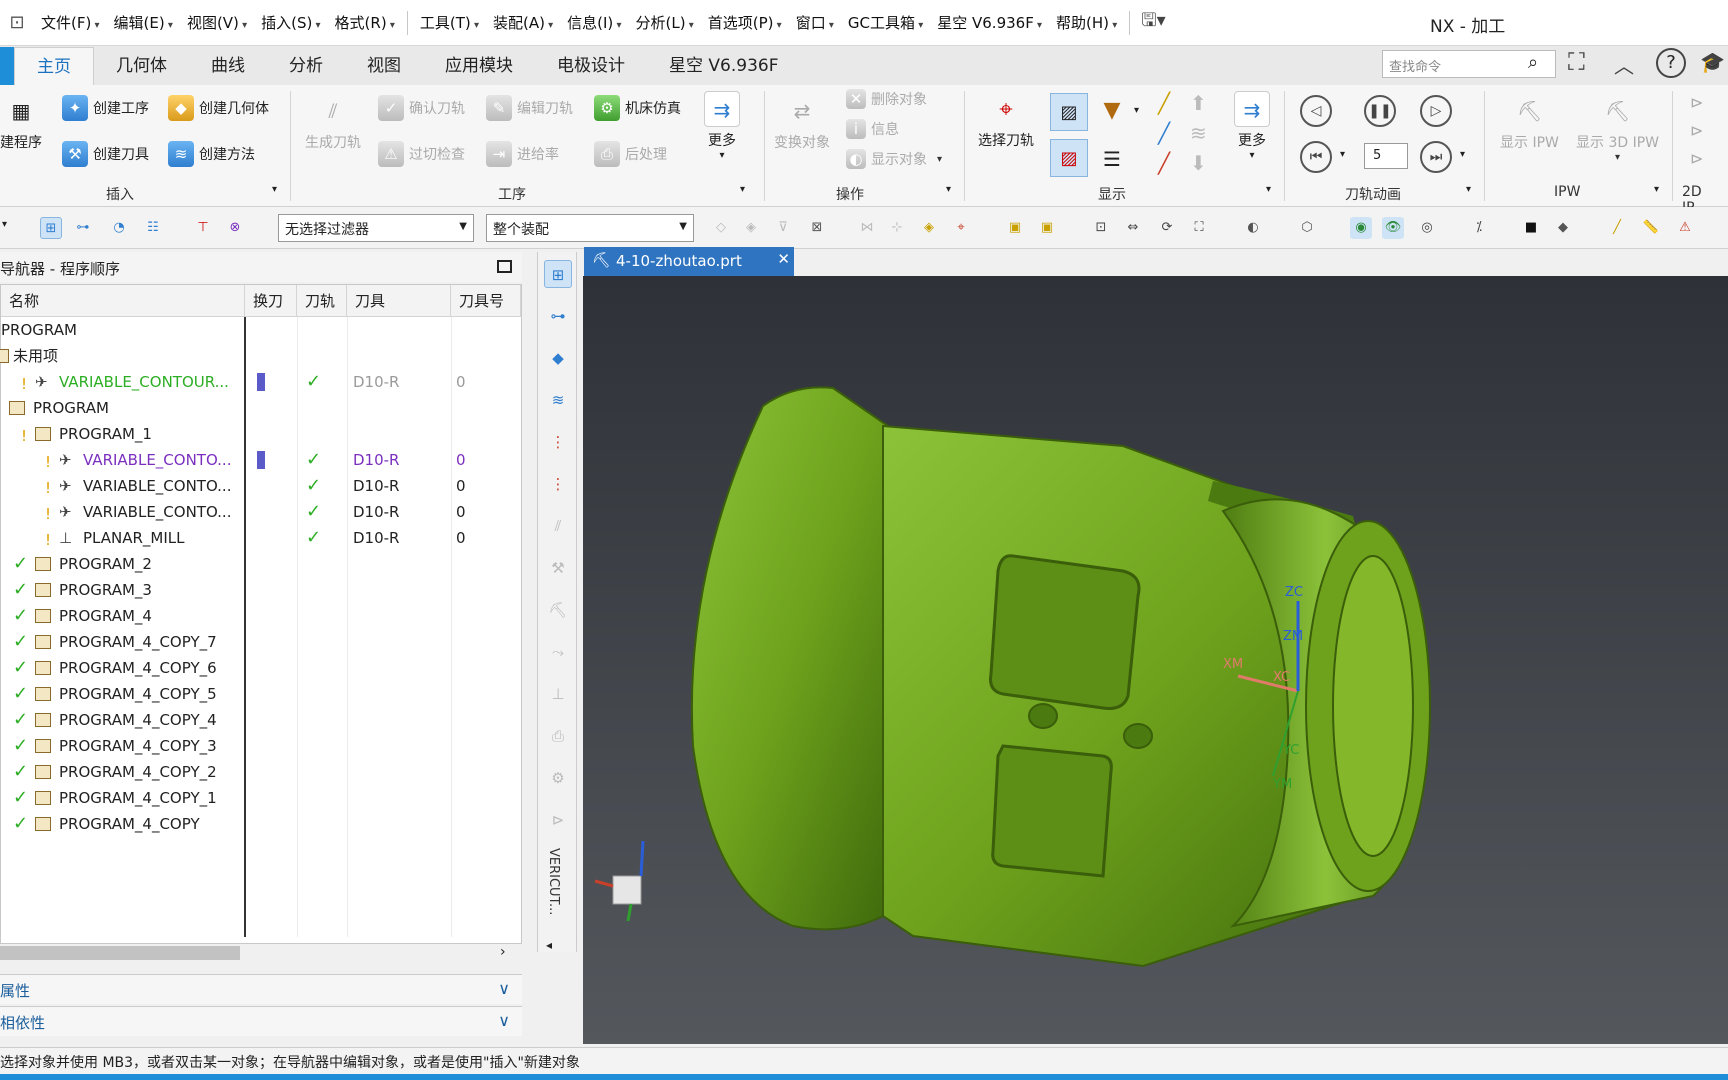 The width and height of the screenshot is (1728, 1080). Describe the element at coordinates (751, 228) in the screenshot. I see `snap-icon: ◈` at that location.